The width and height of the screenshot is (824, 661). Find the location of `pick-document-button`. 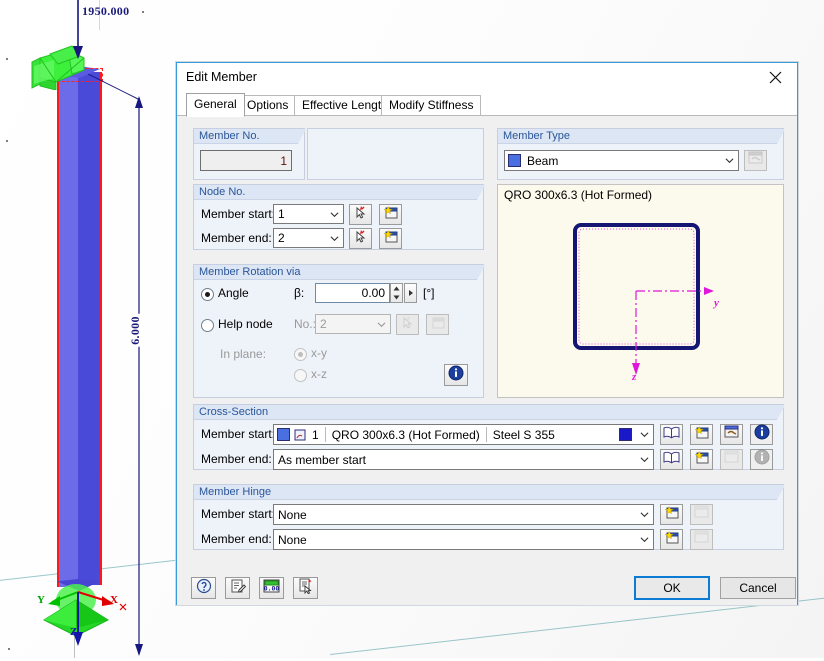

pick-document-button is located at coordinates (305, 588).